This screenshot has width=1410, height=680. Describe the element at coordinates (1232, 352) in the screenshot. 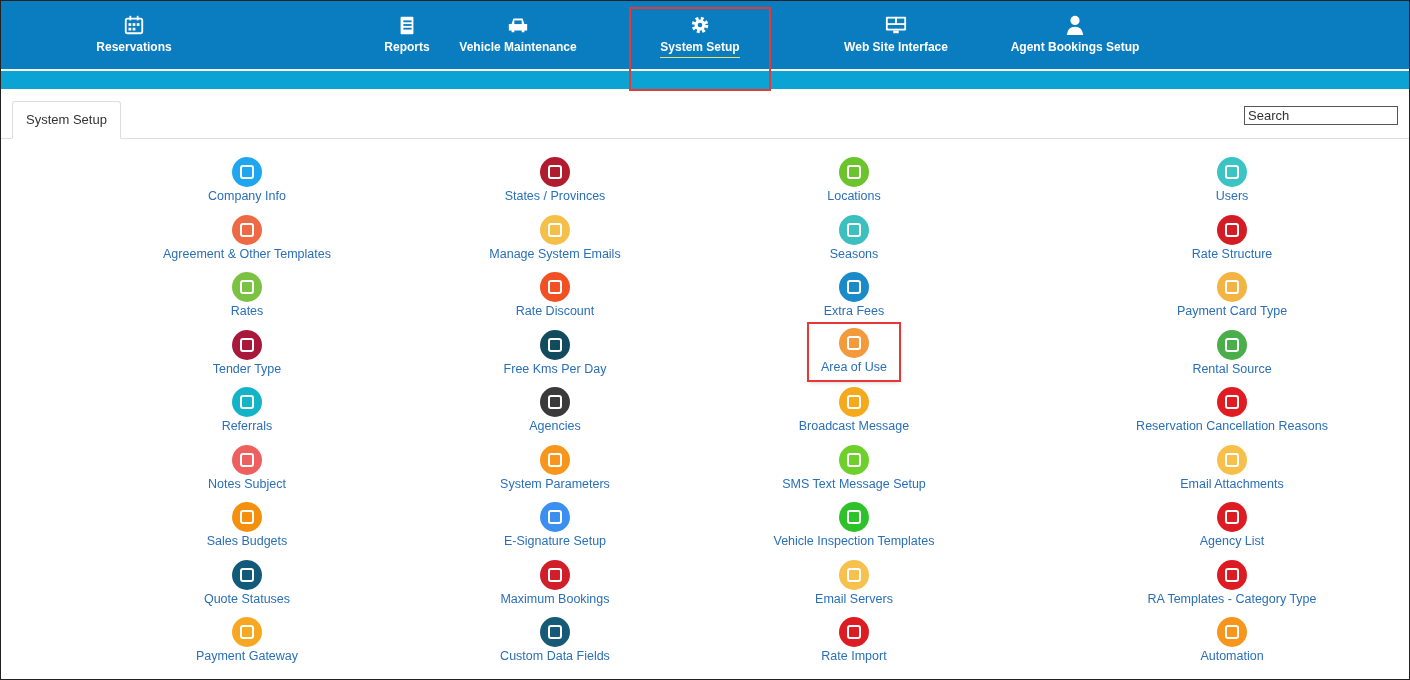

I see `setup-link: Rental Source` at that location.